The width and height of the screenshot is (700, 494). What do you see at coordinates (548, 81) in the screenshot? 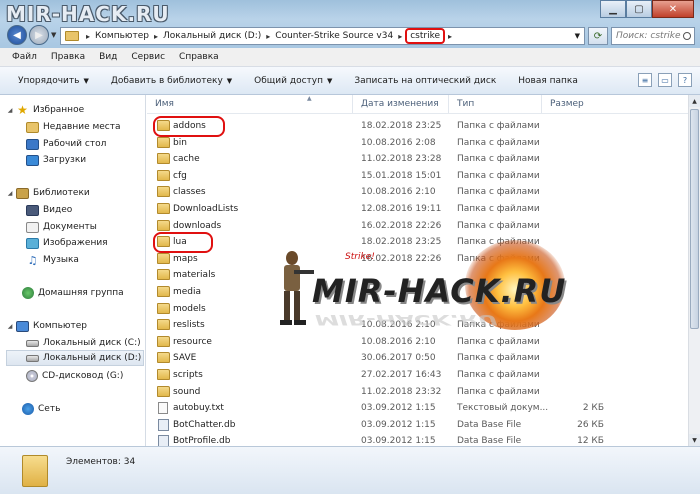
I see `new-folder-button: Новая папка` at bounding box center [548, 81].